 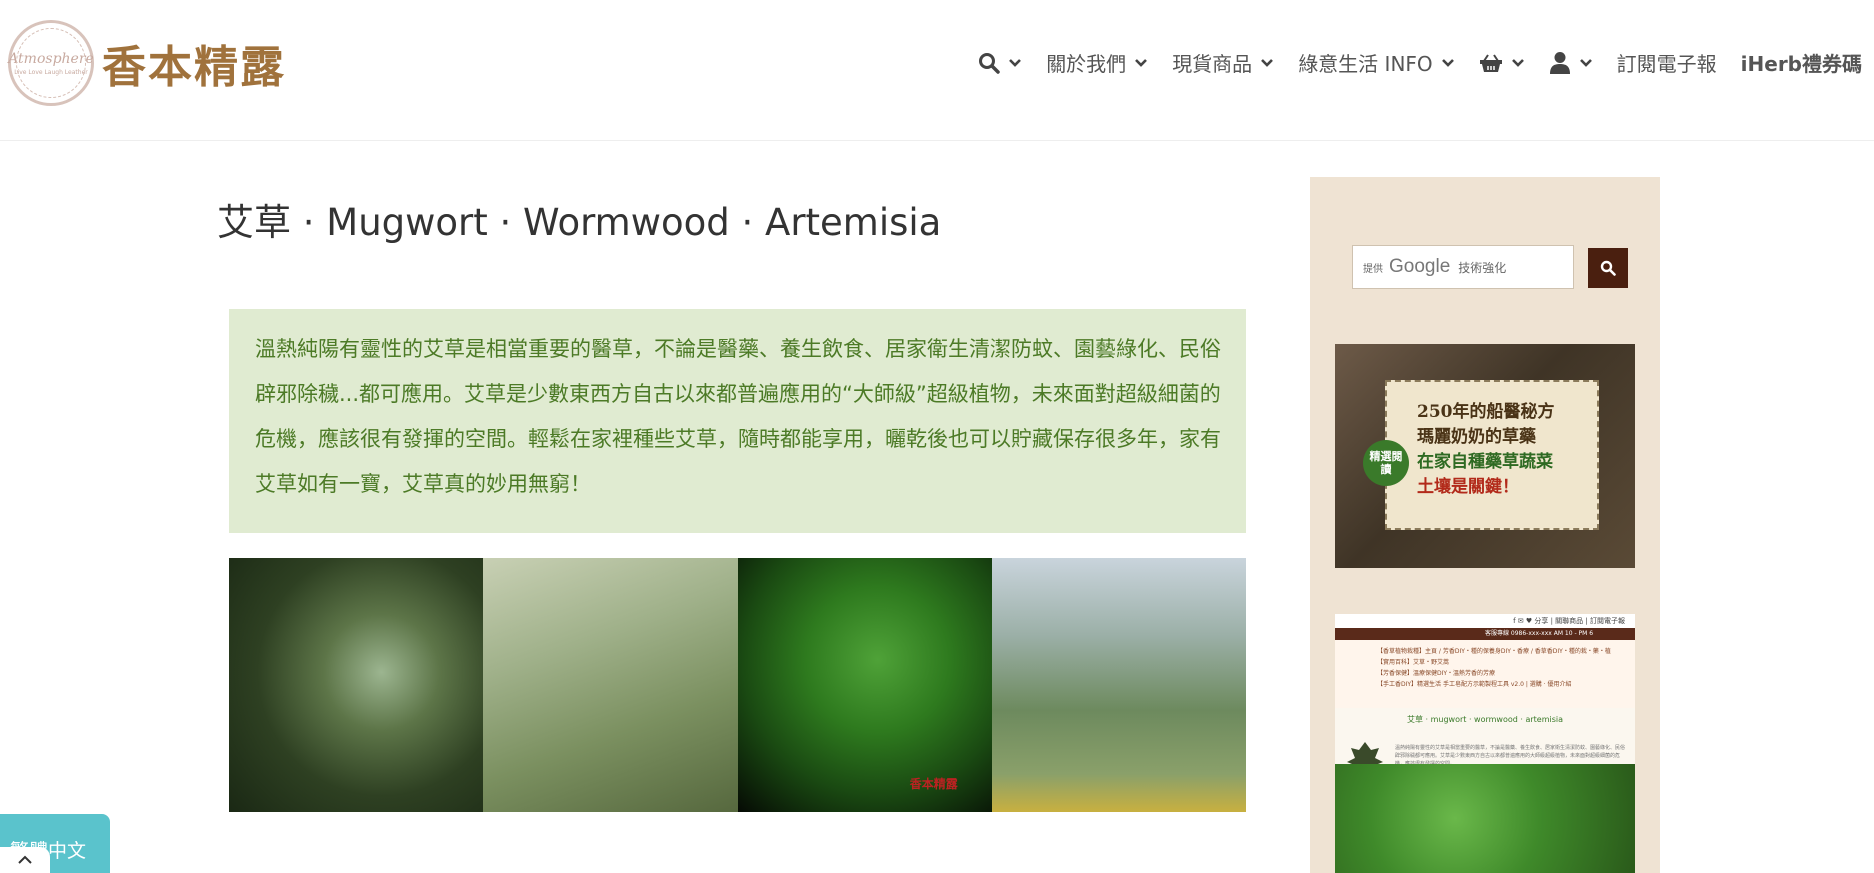 What do you see at coordinates (579, 222) in the screenshot?
I see `page-title: 艾草 · Mugwort · Wormwood · Artemisia` at bounding box center [579, 222].